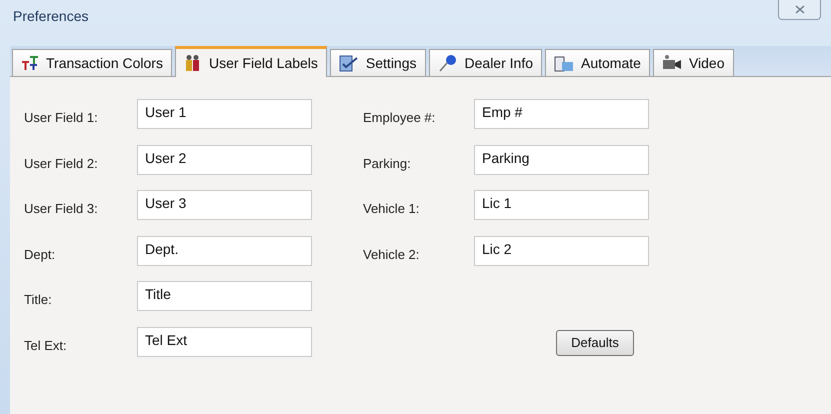 The height and width of the screenshot is (414, 831). What do you see at coordinates (224, 341) in the screenshot?
I see `text-field: Tel Ext` at bounding box center [224, 341].